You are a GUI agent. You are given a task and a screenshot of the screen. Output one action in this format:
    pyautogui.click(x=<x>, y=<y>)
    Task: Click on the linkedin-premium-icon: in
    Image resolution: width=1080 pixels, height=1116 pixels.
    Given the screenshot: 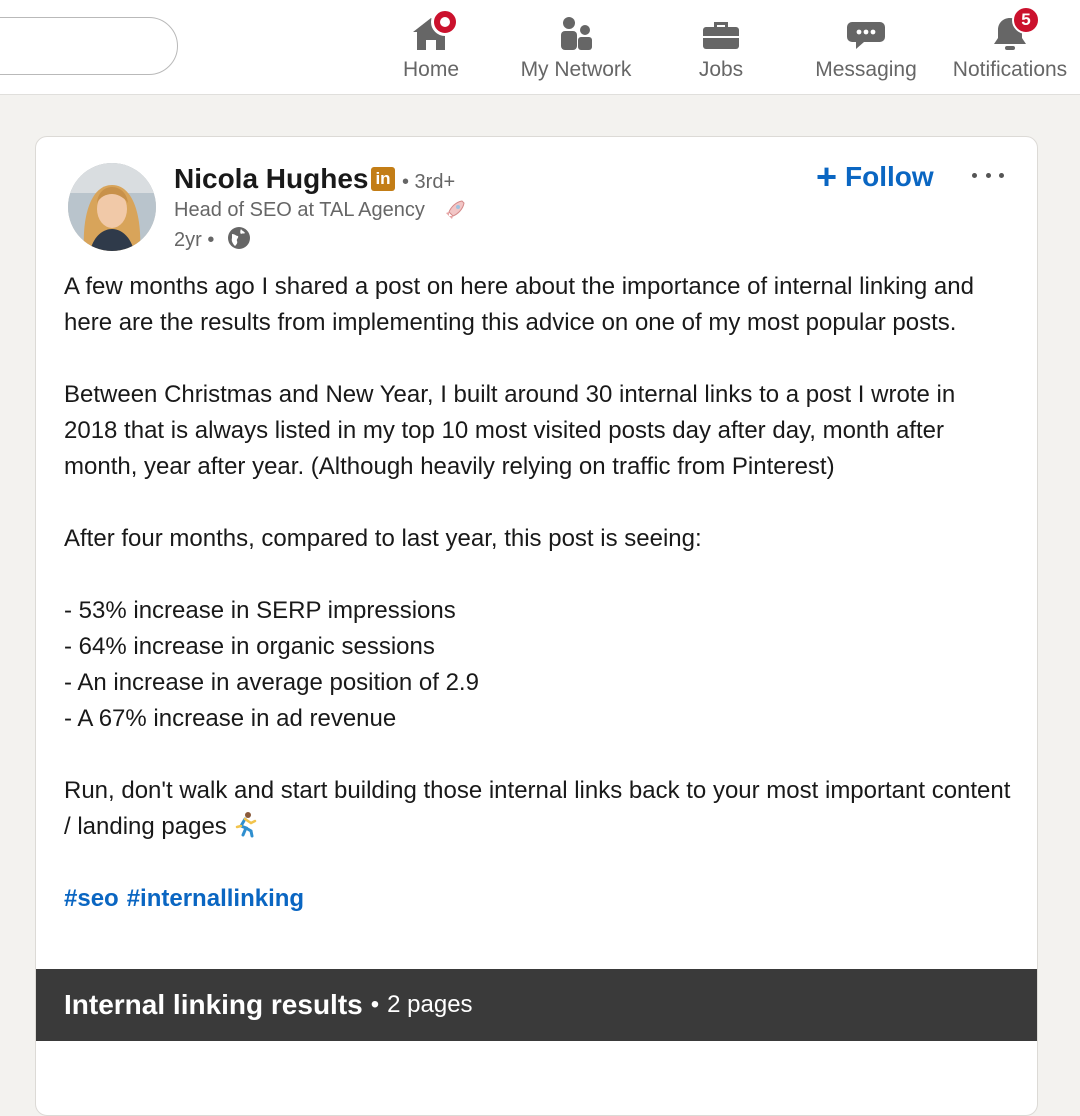 What is the action you would take?
    pyautogui.click(x=383, y=179)
    